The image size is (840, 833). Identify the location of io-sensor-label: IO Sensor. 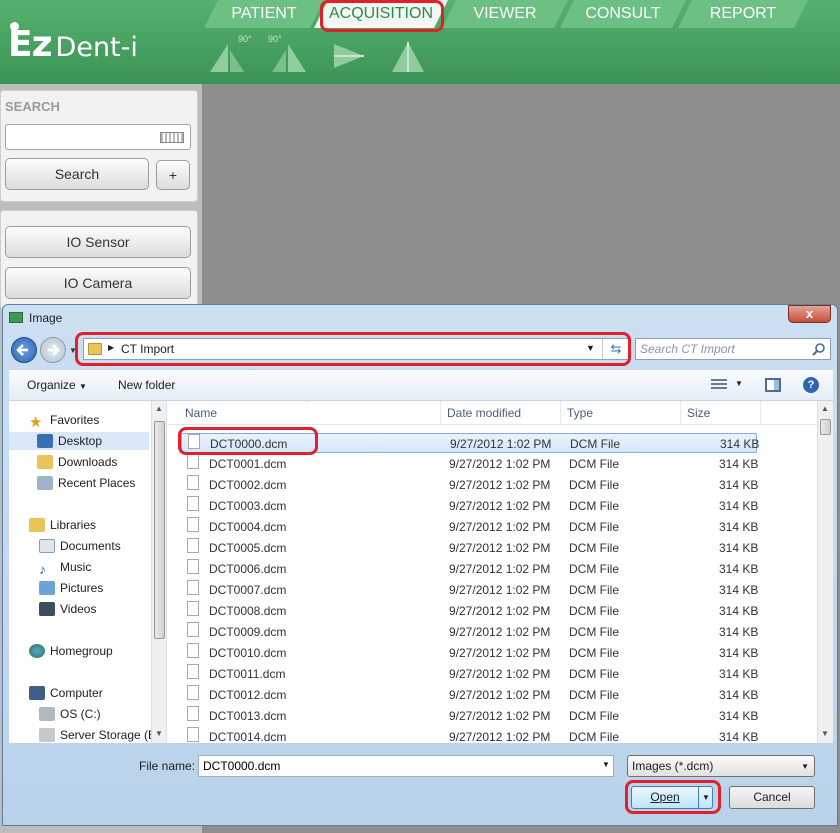
(98, 242).